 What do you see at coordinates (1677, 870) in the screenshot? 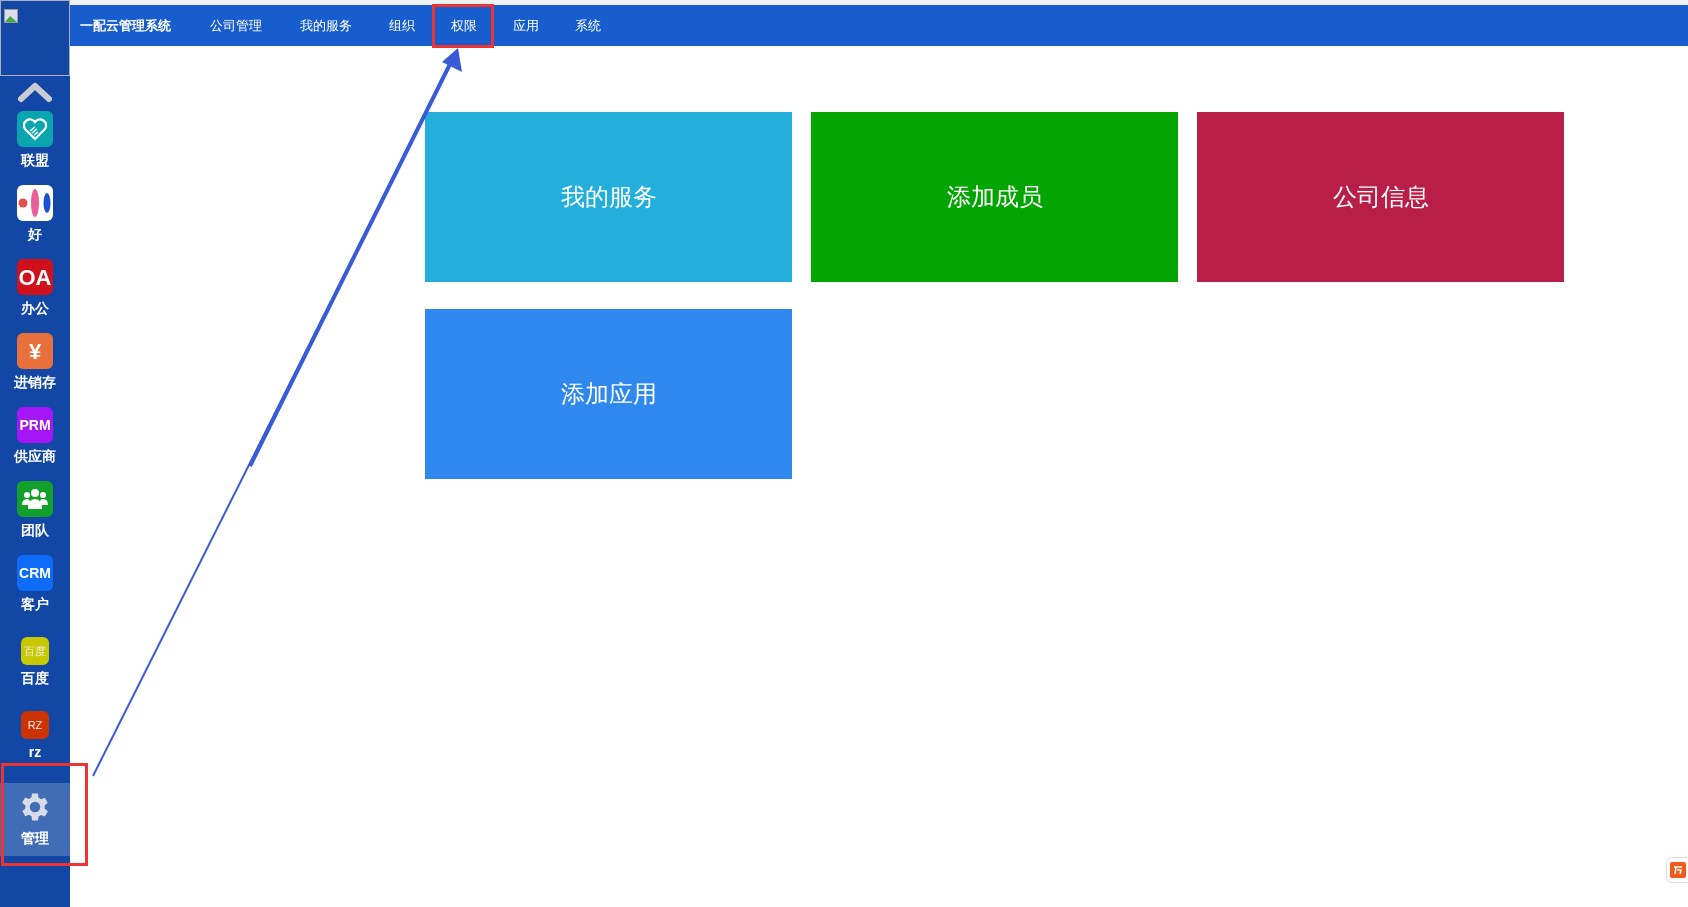
I see `floating-widget-button` at bounding box center [1677, 870].